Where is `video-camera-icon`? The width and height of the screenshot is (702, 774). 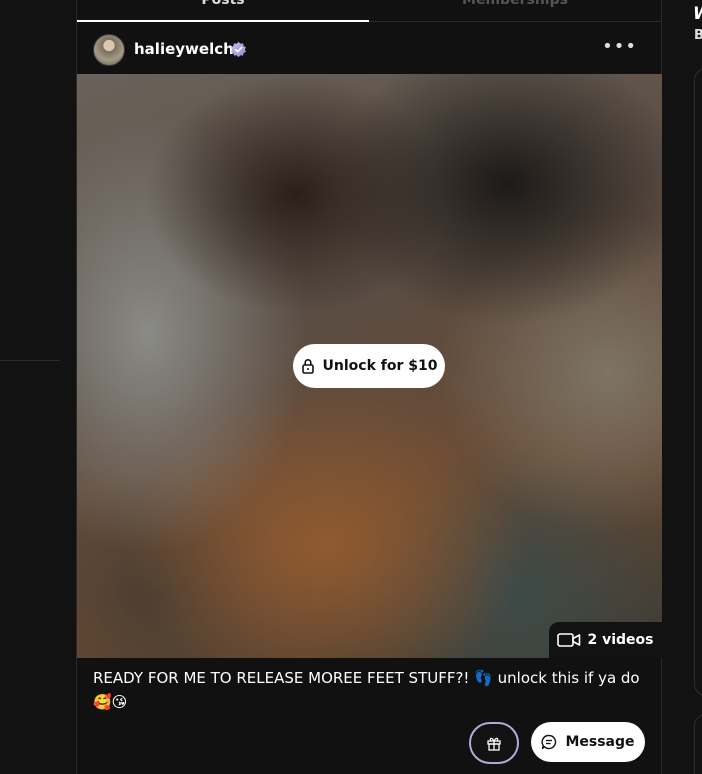
video-camera-icon is located at coordinates (569, 640).